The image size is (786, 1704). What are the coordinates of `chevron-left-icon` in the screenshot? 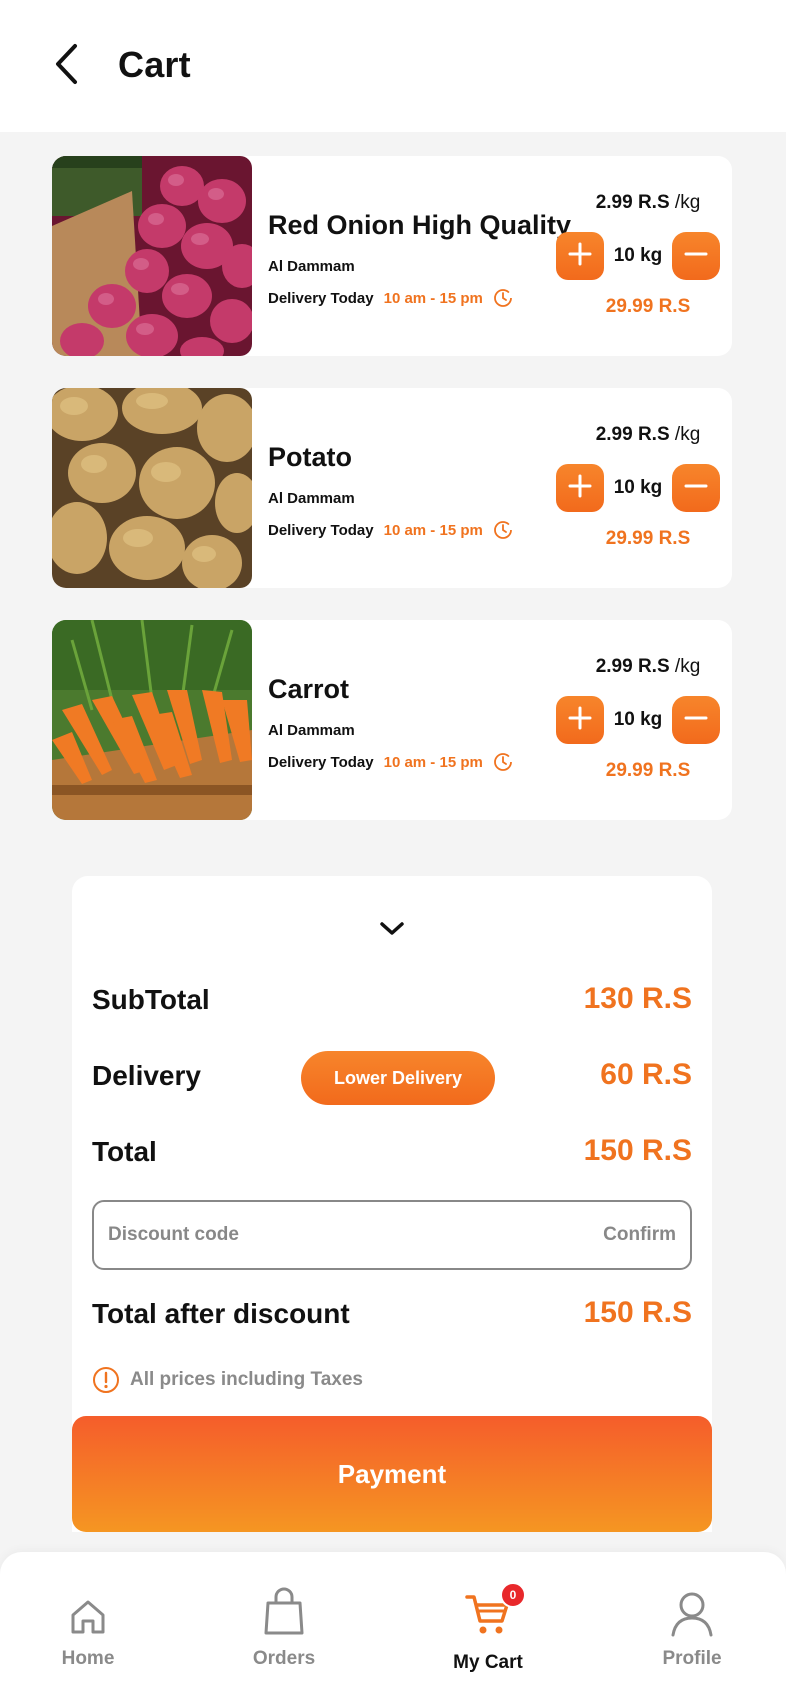 It's located at (66, 66).